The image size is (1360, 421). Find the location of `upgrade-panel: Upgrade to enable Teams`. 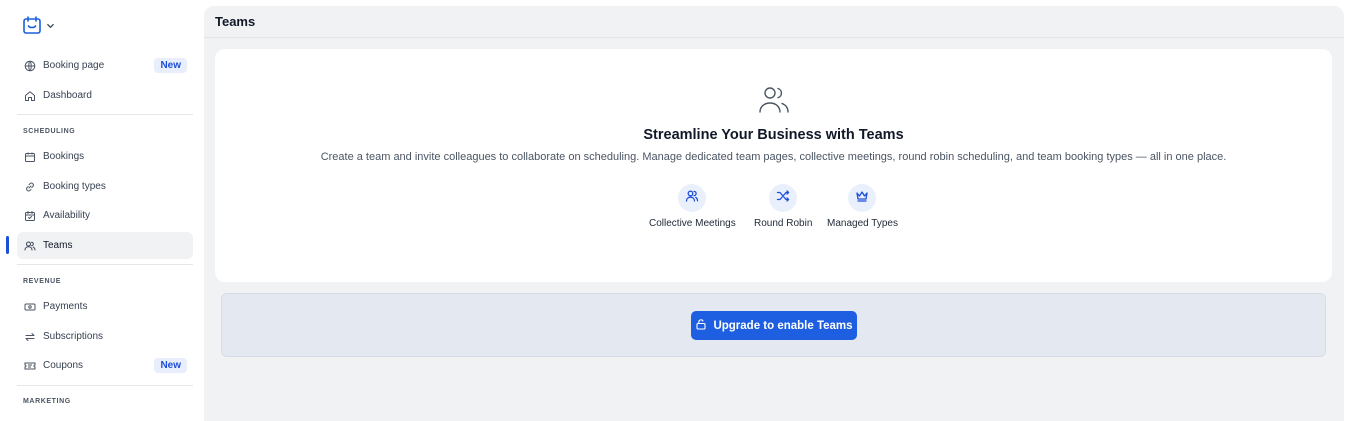

upgrade-panel: Upgrade to enable Teams is located at coordinates (773, 325).